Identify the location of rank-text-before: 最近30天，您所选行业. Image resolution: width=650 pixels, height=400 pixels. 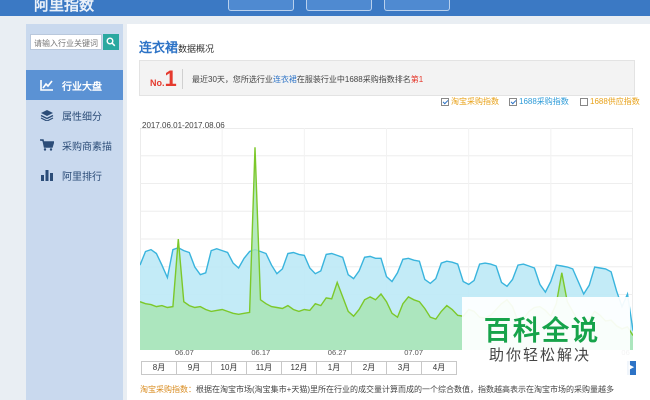
(232, 79).